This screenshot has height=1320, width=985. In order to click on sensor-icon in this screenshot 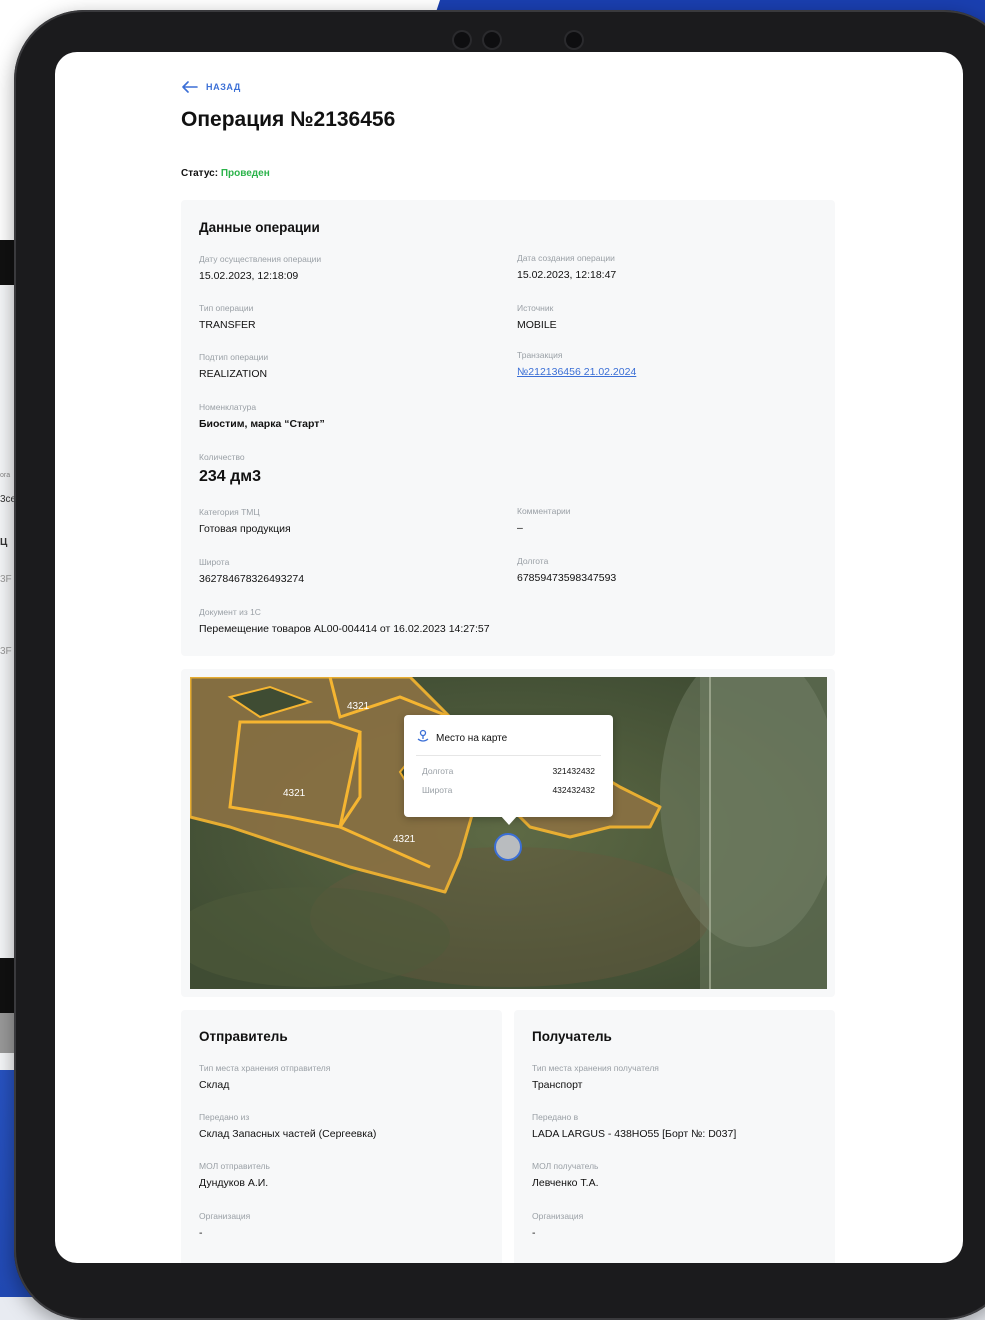, I will do `click(574, 40)`.